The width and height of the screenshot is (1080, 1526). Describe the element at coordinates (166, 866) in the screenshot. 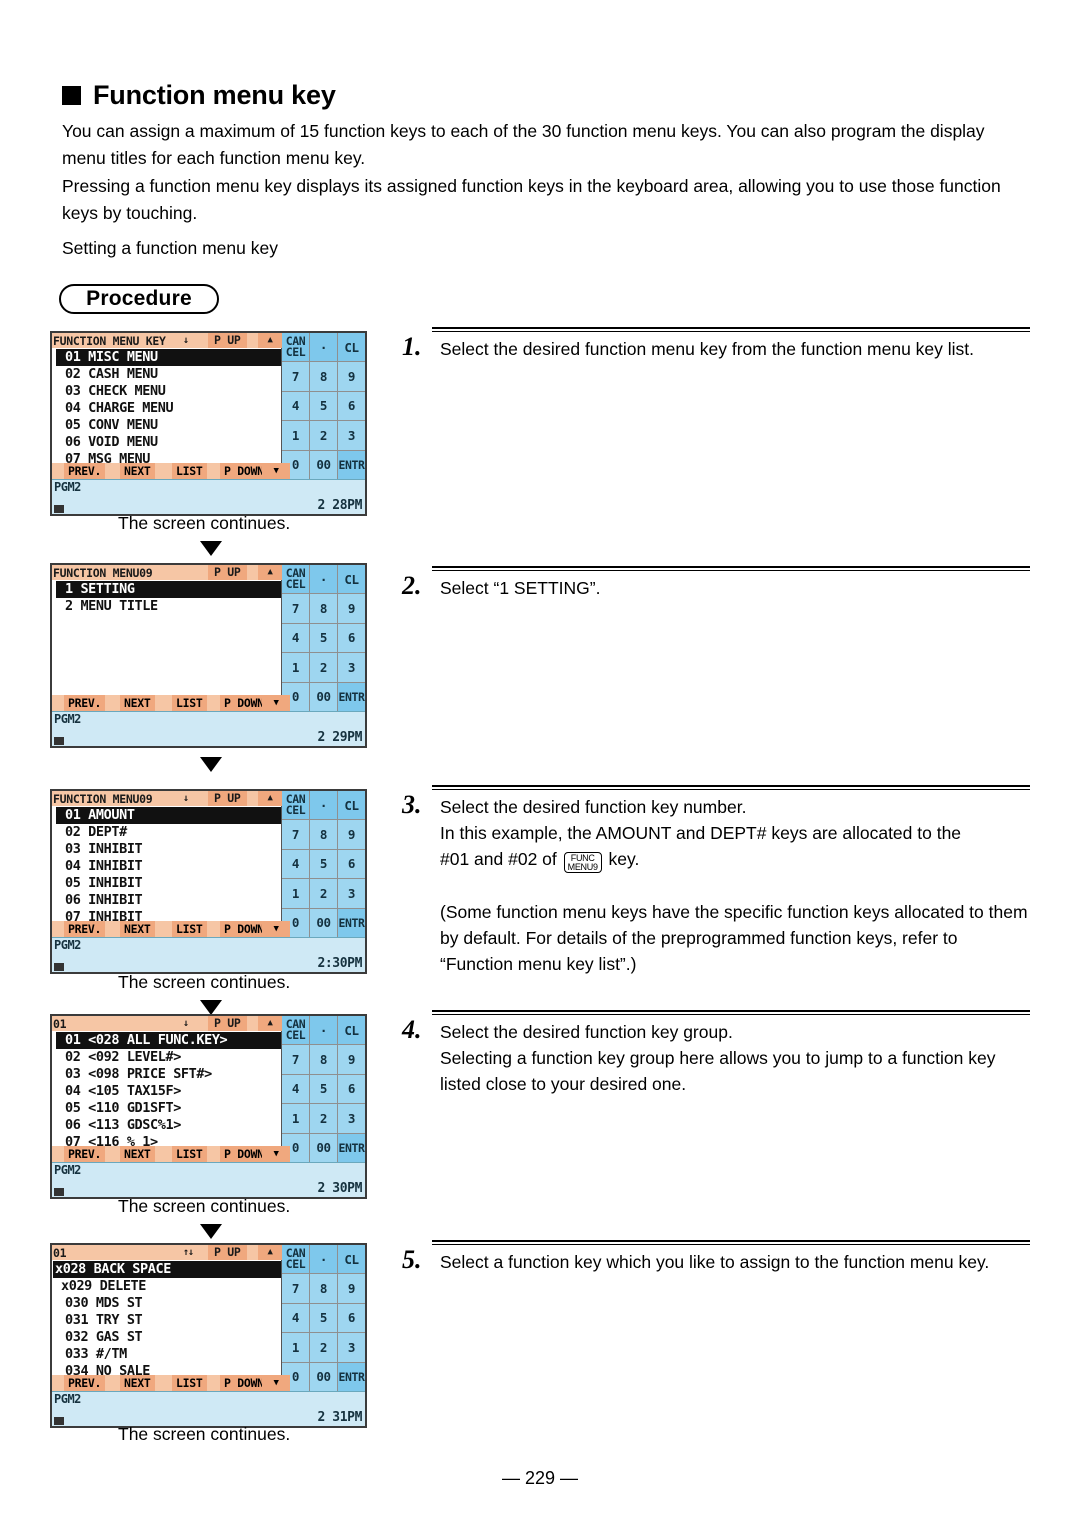

I see `list-item: 04 INHIBIT` at that location.